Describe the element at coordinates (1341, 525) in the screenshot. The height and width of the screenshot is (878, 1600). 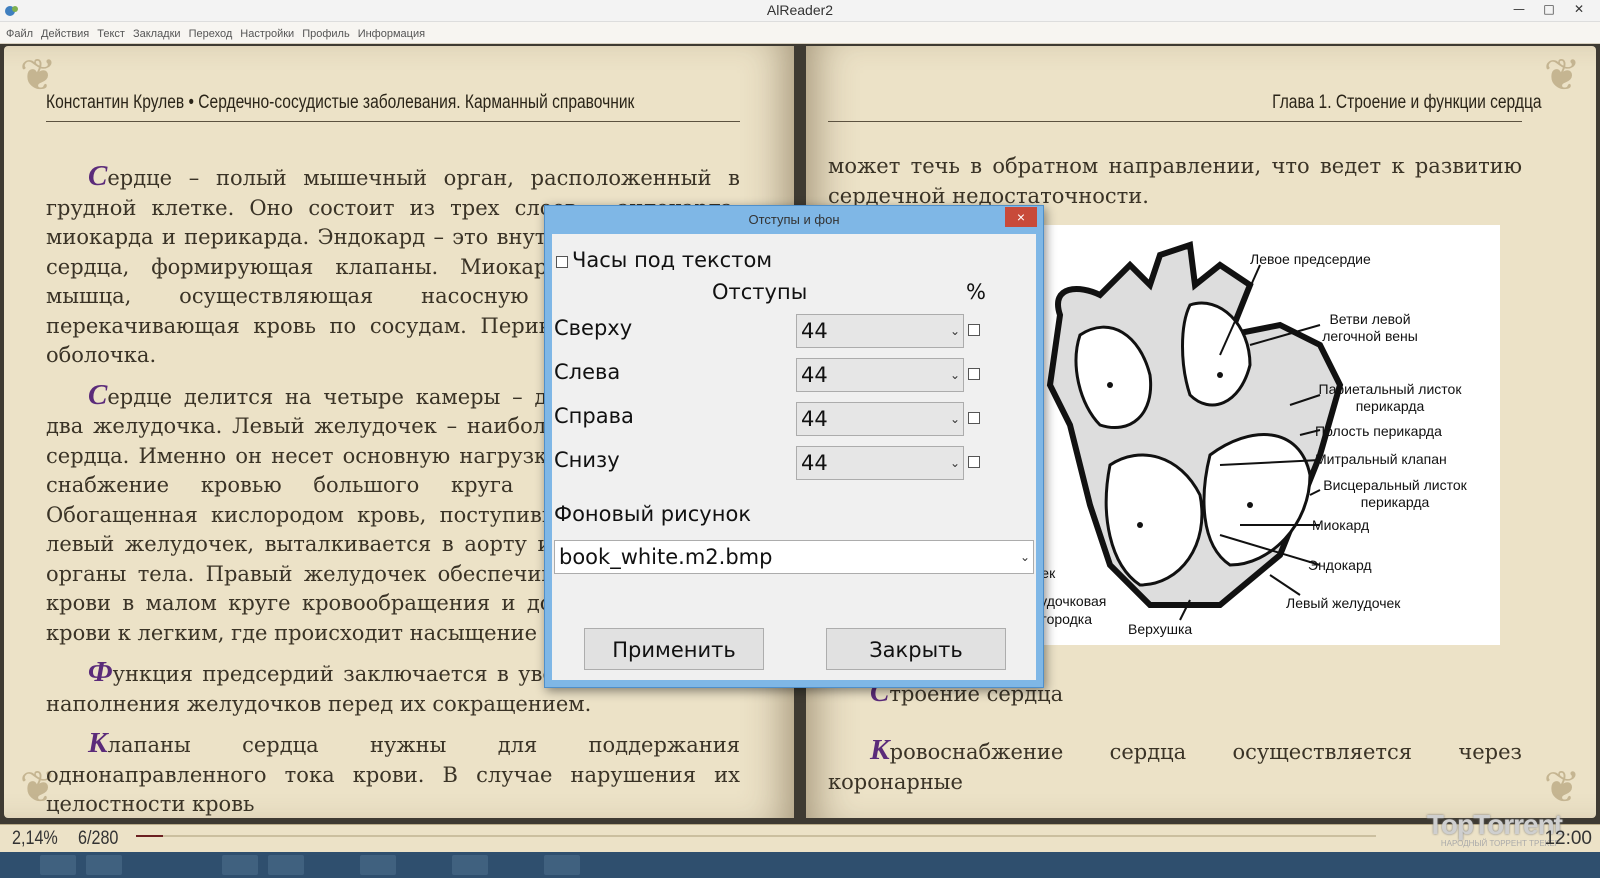
I see `figure-label: Миокард` at that location.